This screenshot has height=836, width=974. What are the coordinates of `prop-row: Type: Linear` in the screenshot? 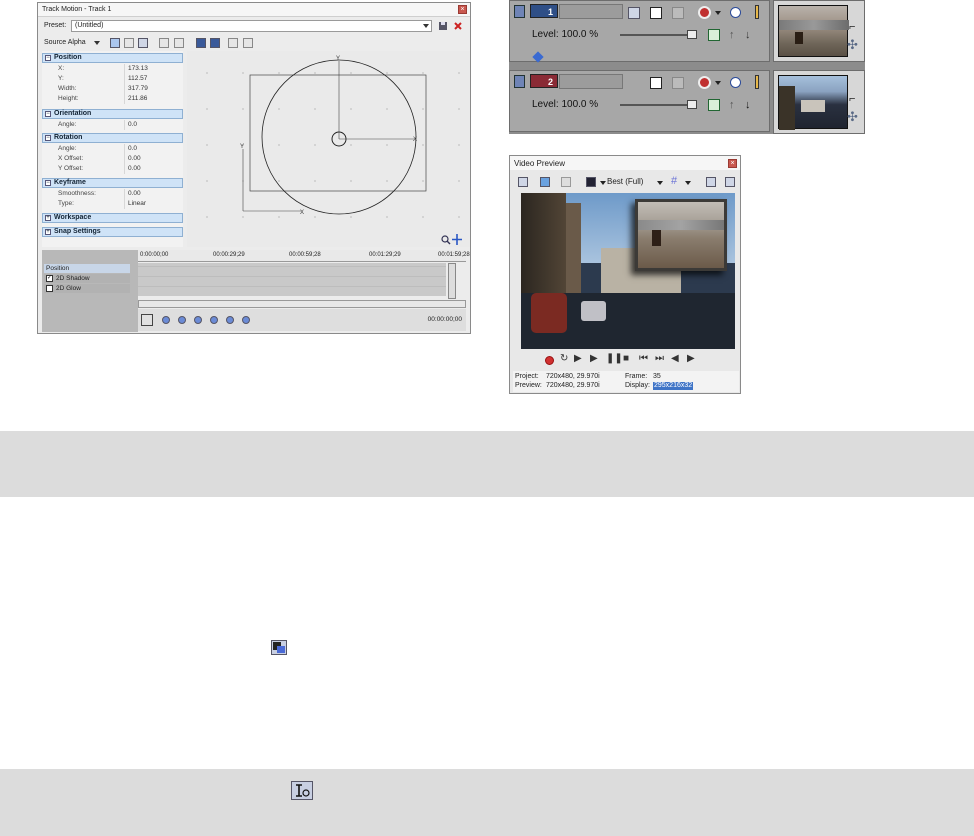 It's located at (112, 204).